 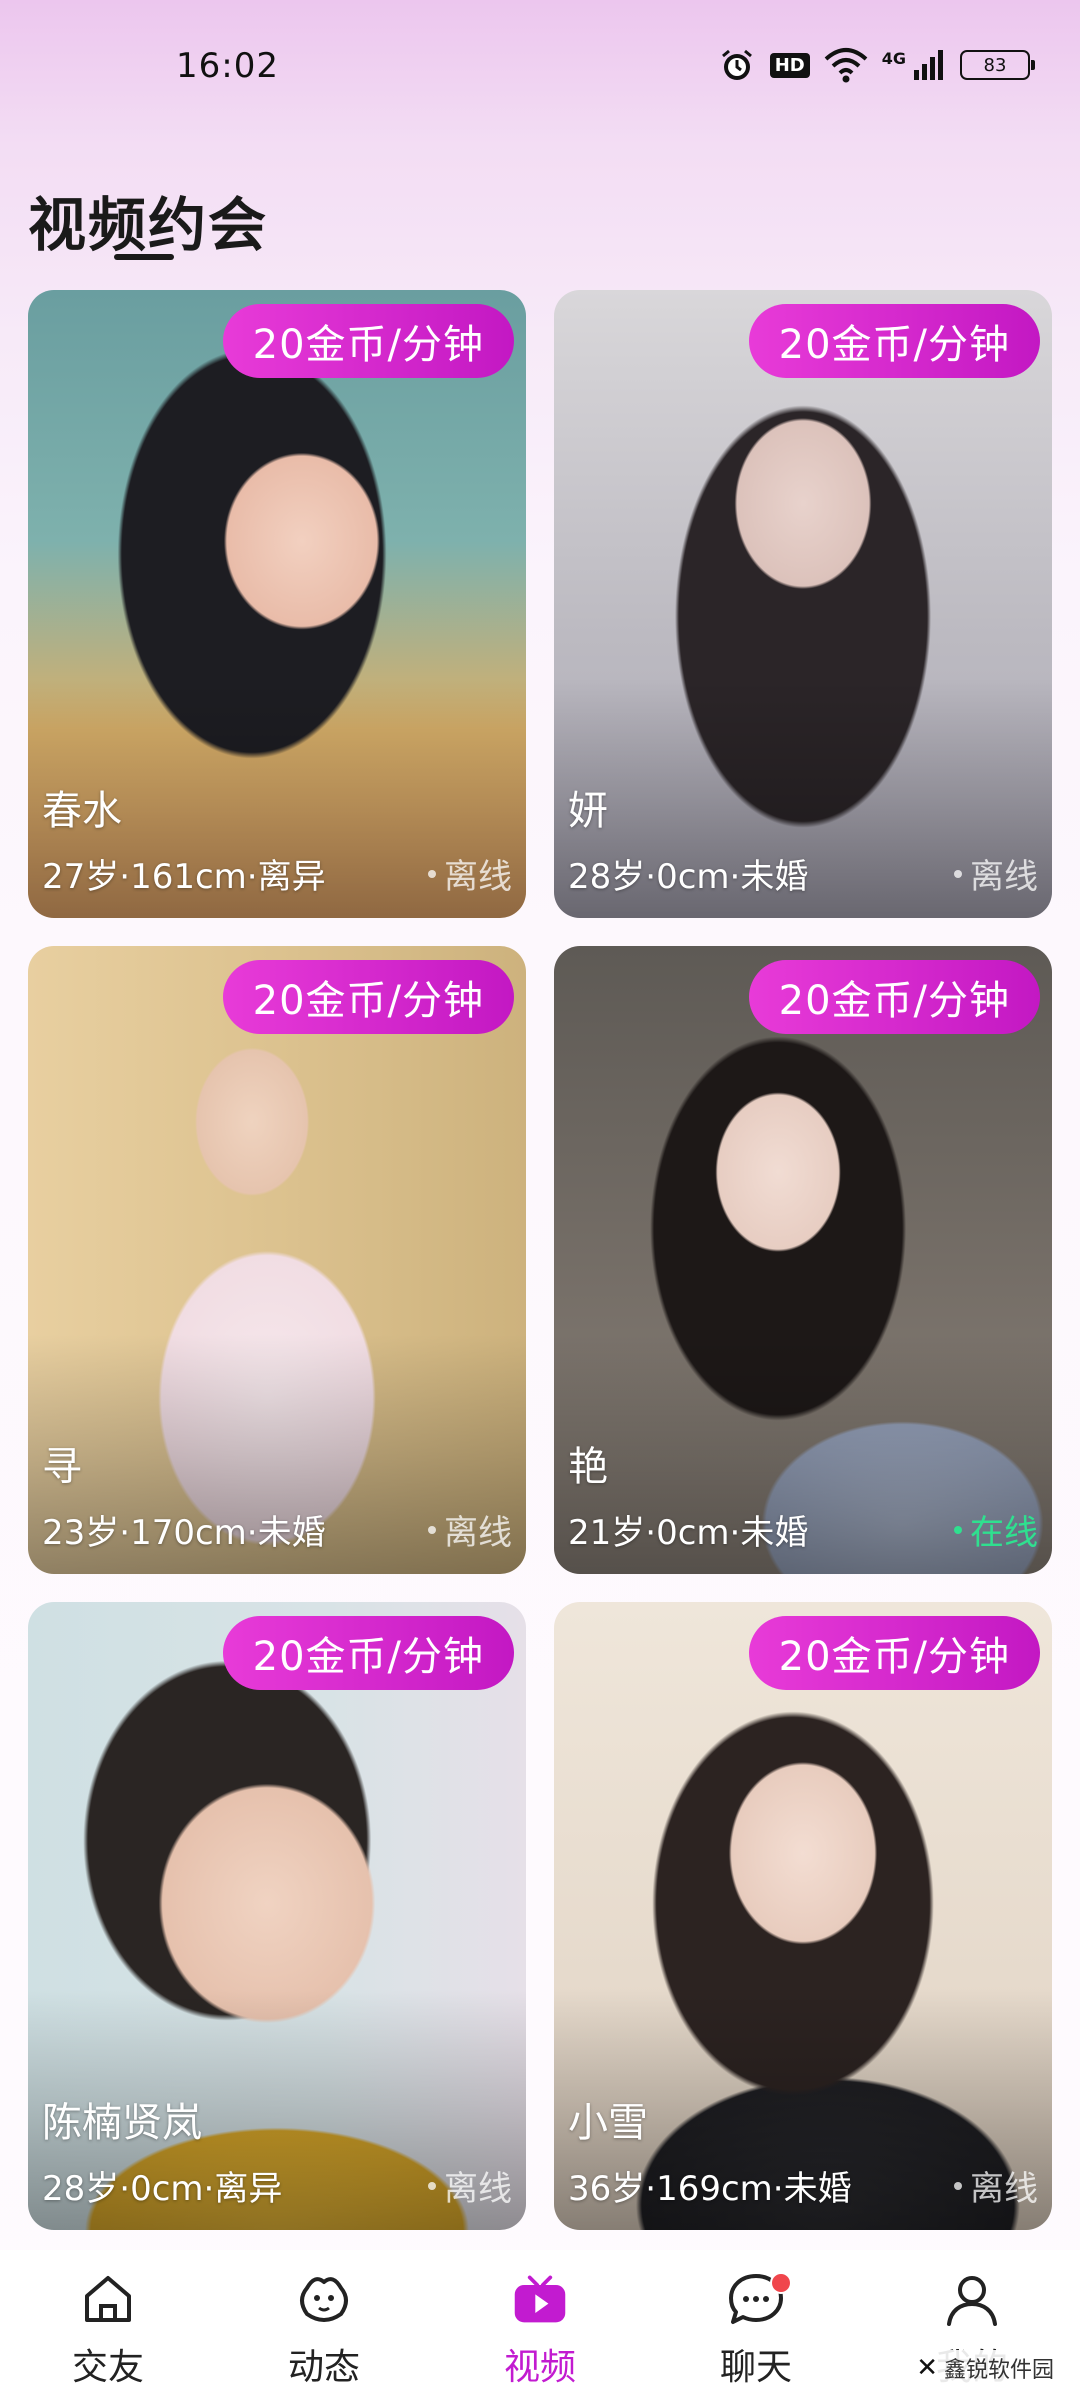 What do you see at coordinates (688, 1533) in the screenshot?
I see `card-info: 21岁·0cm·未婚` at bounding box center [688, 1533].